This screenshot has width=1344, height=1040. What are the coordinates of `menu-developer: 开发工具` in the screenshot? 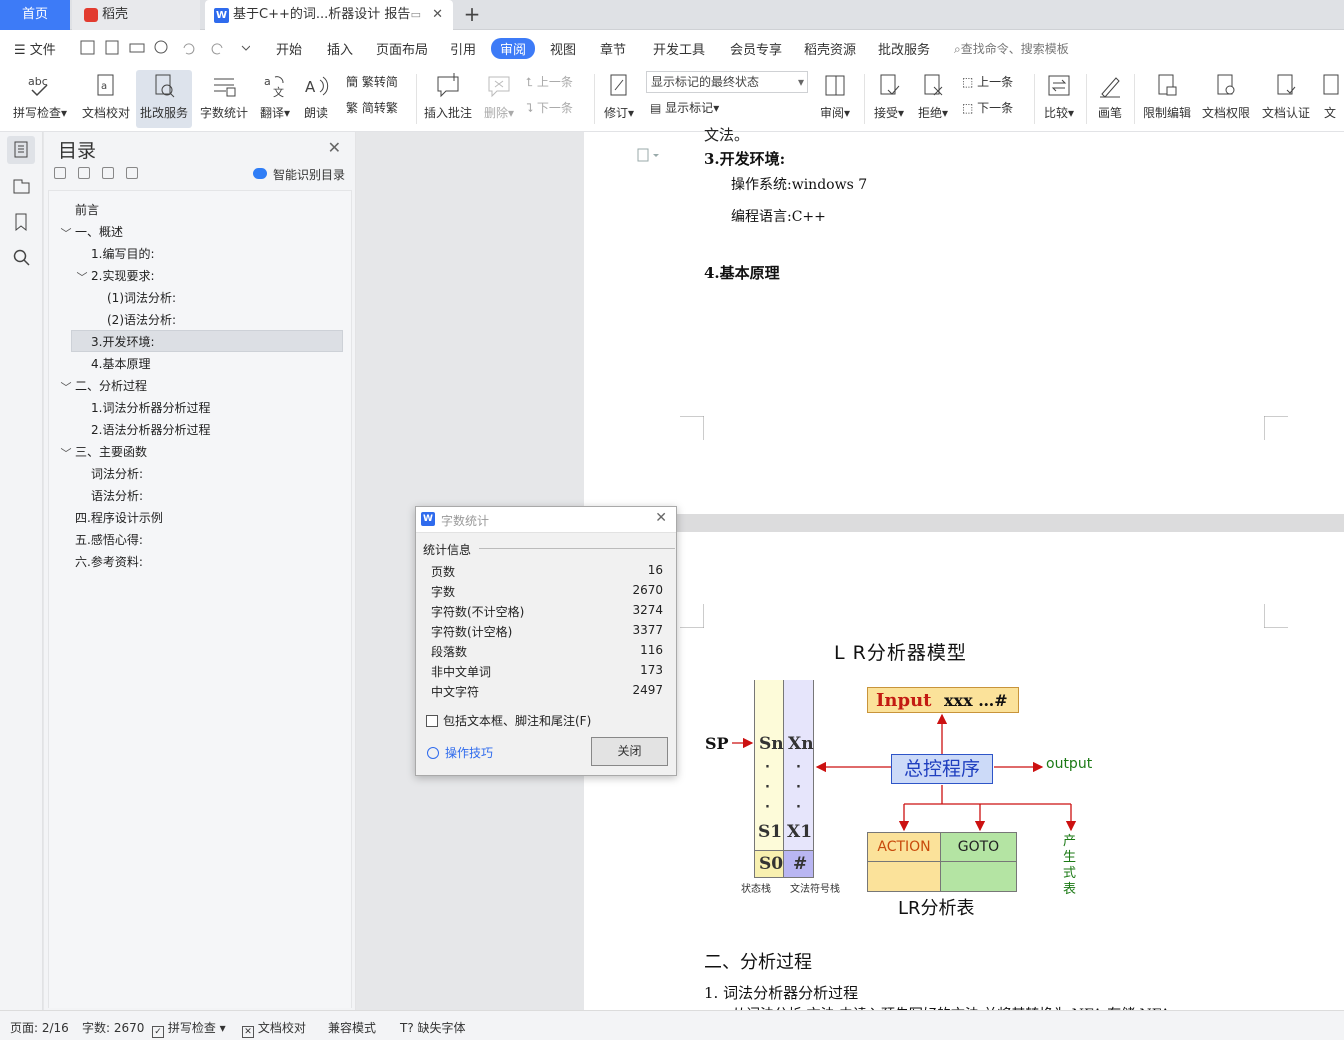 It's located at (679, 48).